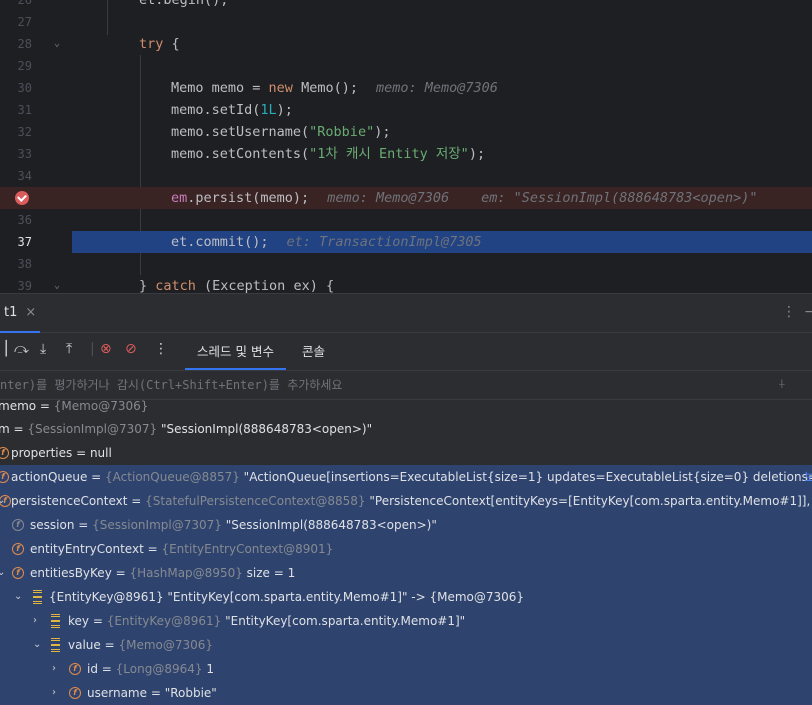  What do you see at coordinates (313, 351) in the screenshot?
I see `tab-console: 콘솔` at bounding box center [313, 351].